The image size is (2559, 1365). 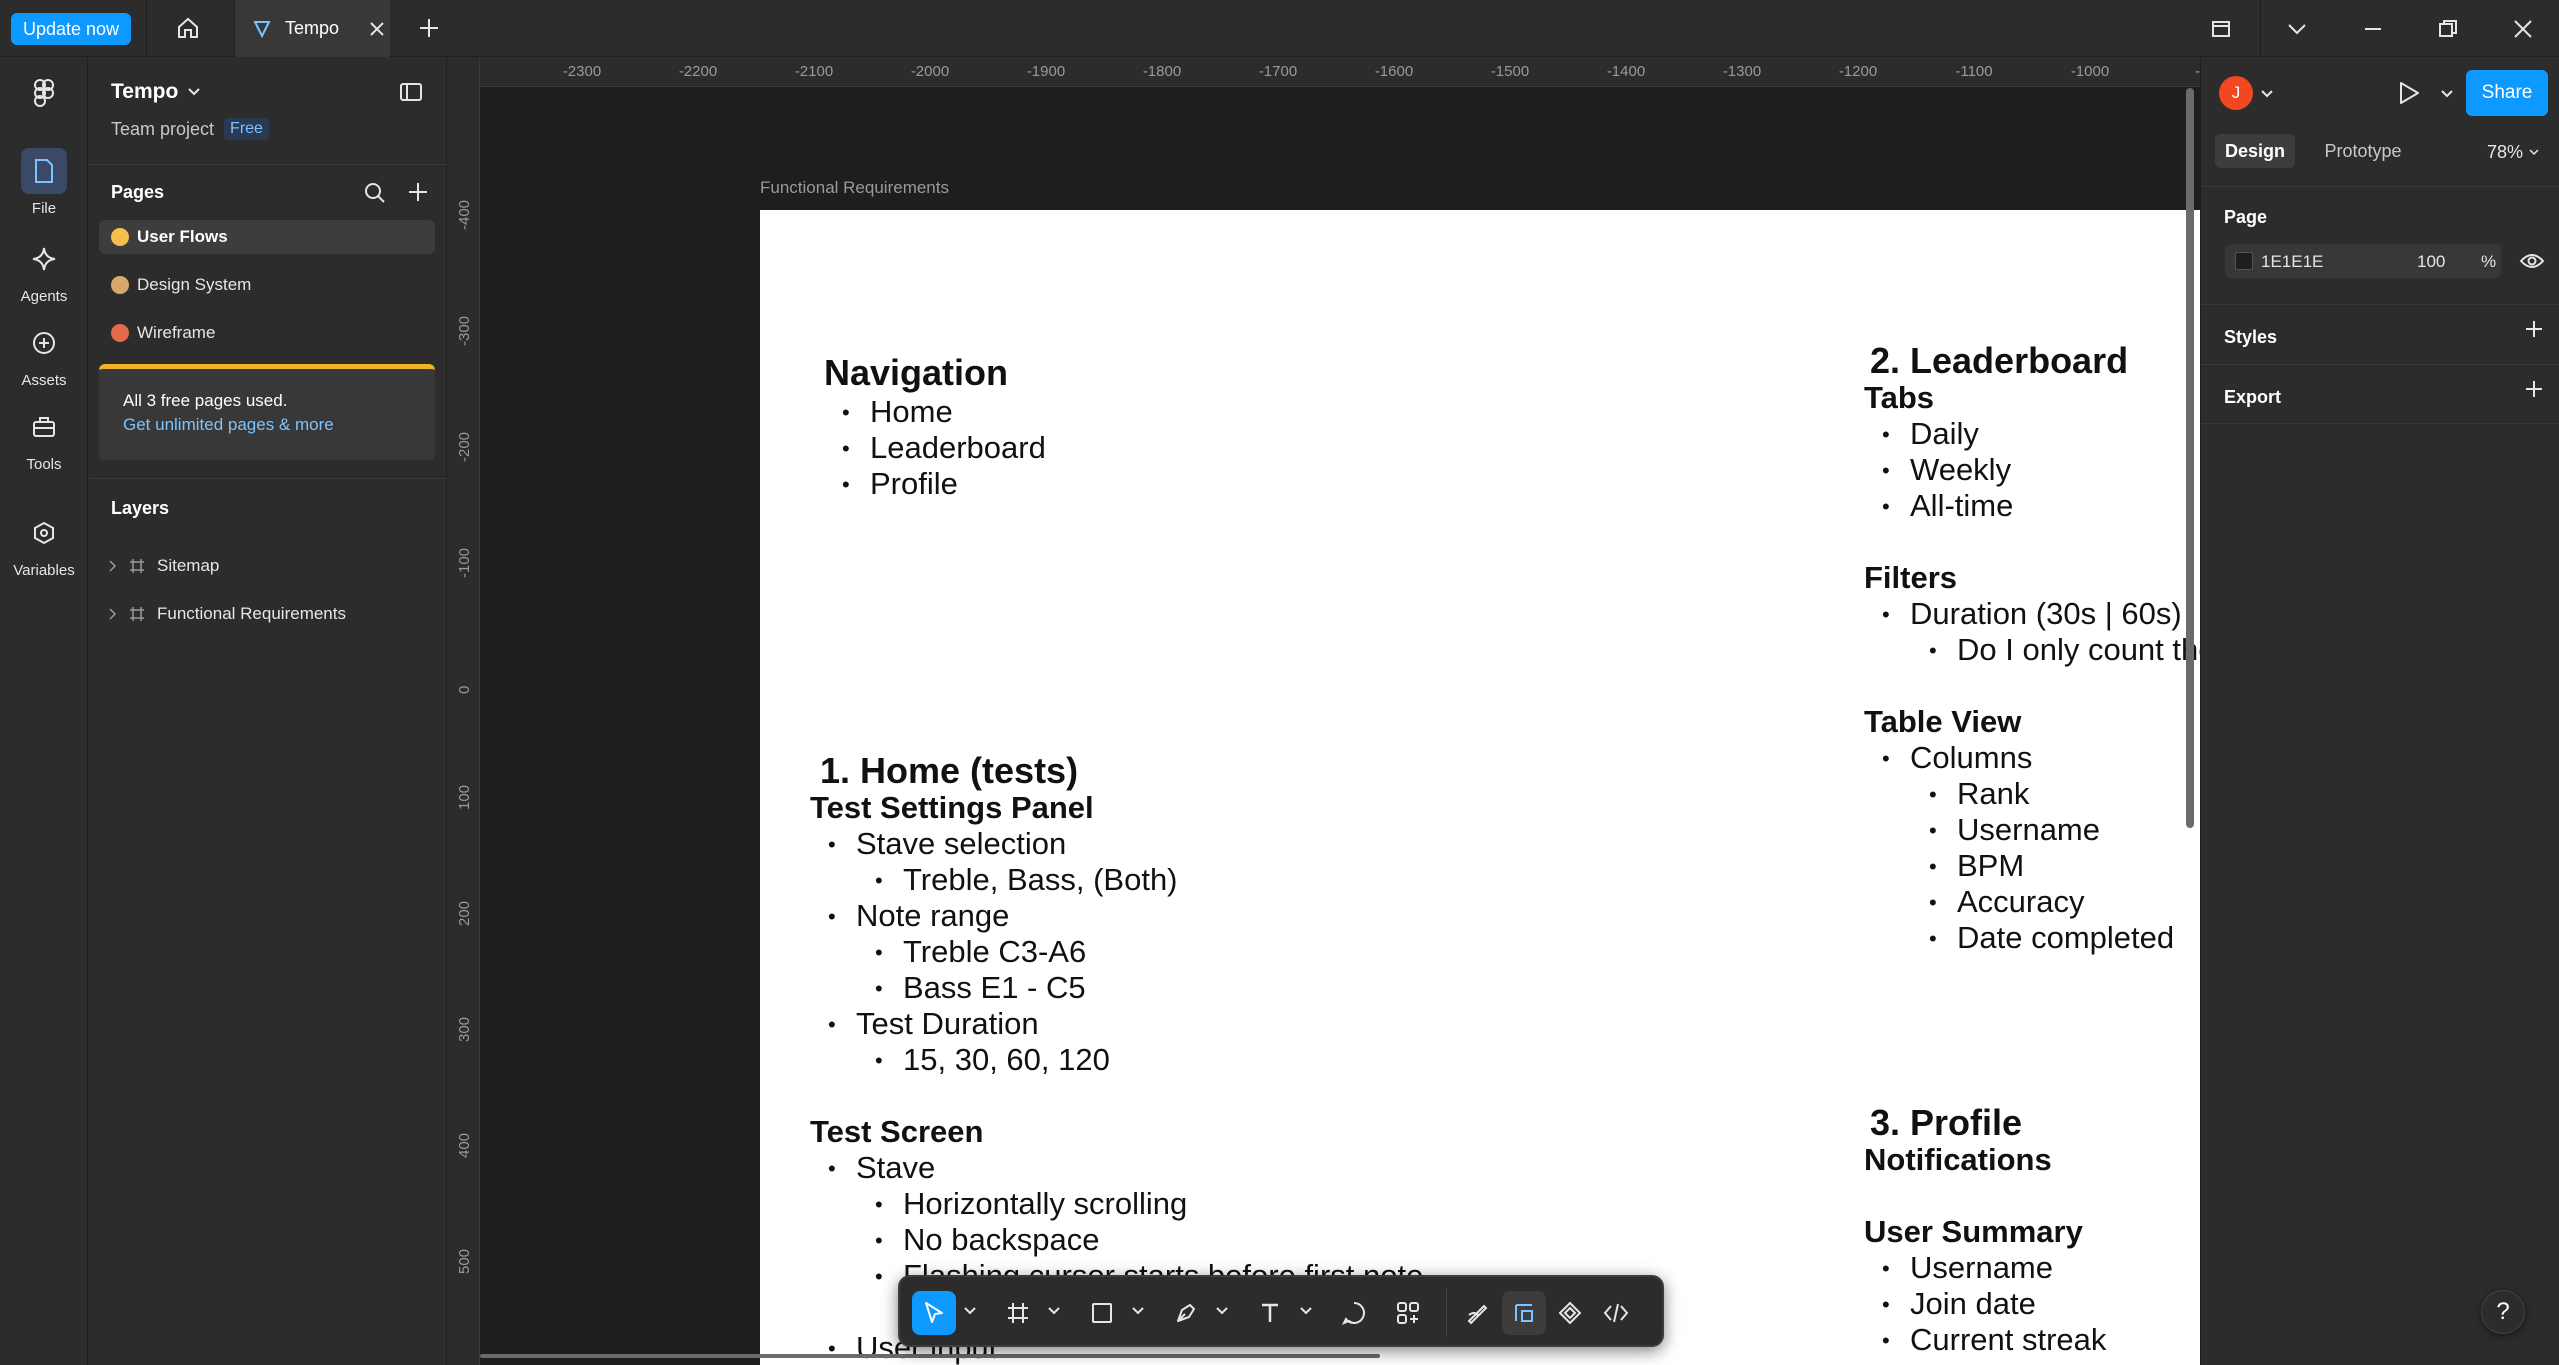 I want to click on doc-heading: Navigation, so click(x=916, y=372).